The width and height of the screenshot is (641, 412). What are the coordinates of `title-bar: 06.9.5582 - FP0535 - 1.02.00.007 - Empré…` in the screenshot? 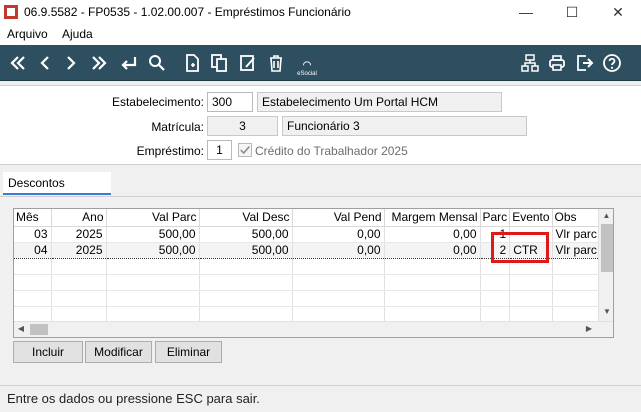 It's located at (320, 12).